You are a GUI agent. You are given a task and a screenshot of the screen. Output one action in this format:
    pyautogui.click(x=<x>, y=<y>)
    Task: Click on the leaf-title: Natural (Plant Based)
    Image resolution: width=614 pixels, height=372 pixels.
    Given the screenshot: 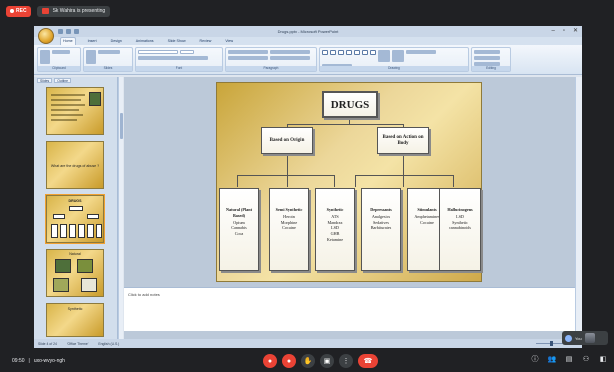 What is the action you would take?
    pyautogui.click(x=239, y=212)
    